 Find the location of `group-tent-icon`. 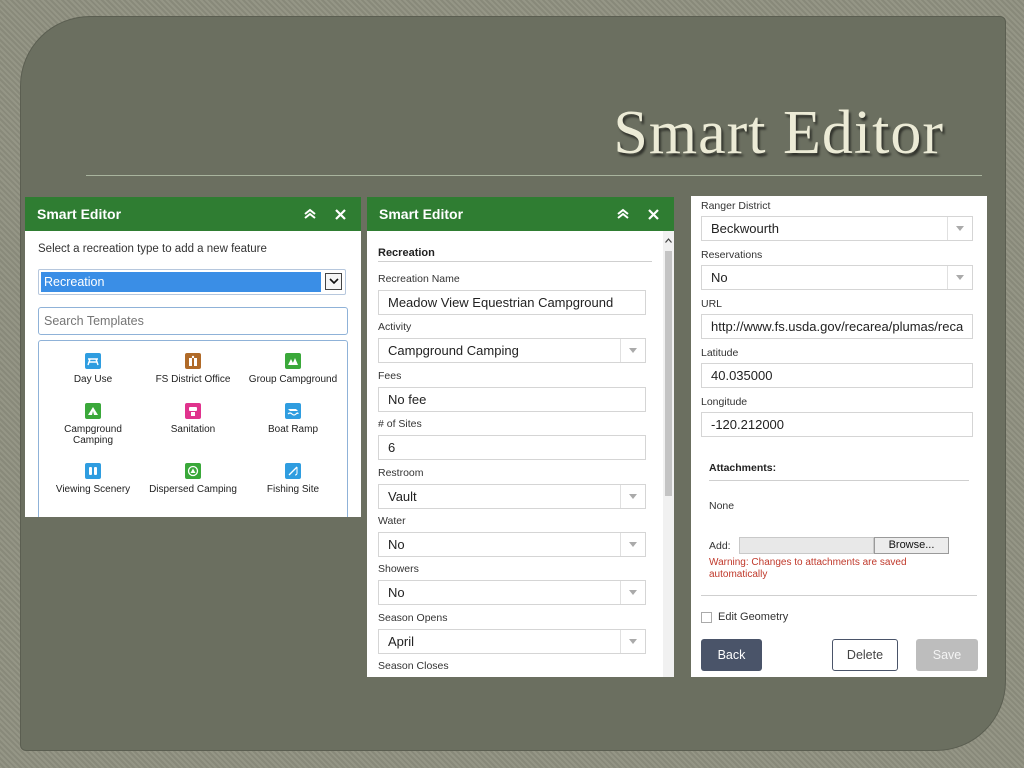

group-tent-icon is located at coordinates (293, 361).